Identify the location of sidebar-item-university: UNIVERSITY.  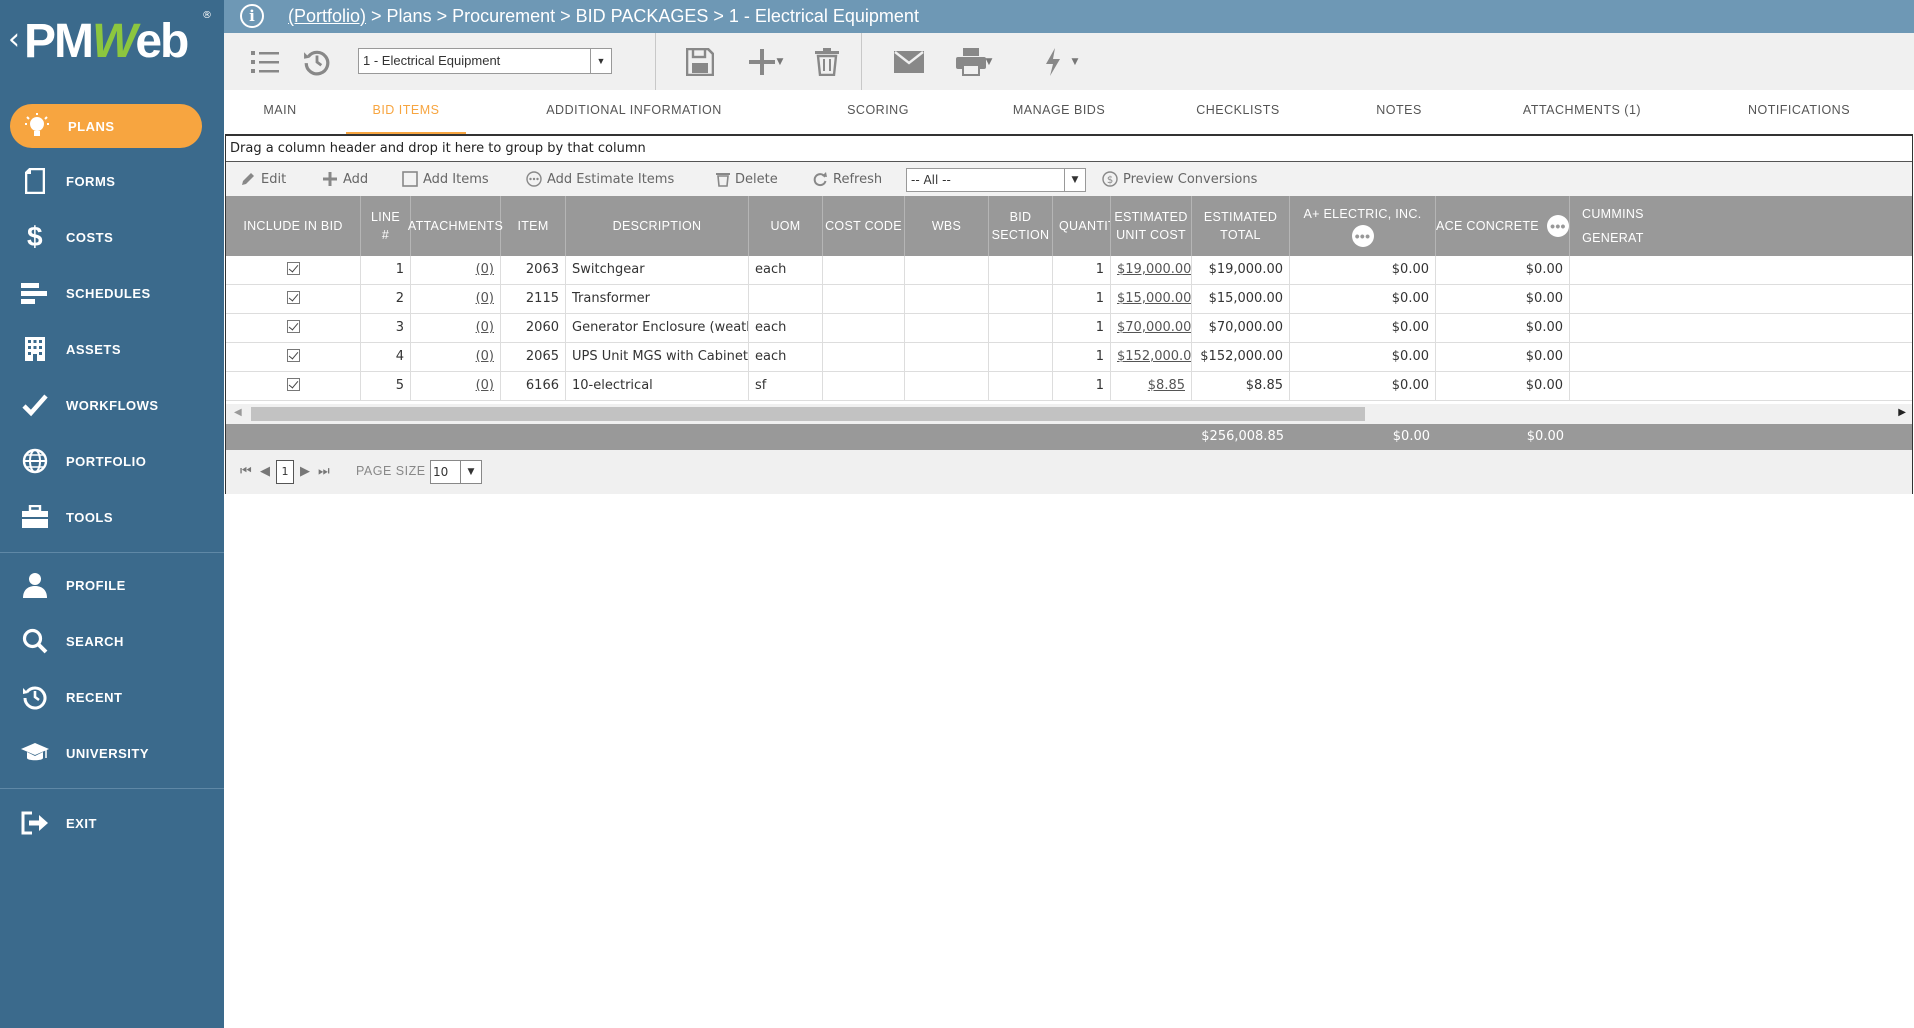
(112, 753).